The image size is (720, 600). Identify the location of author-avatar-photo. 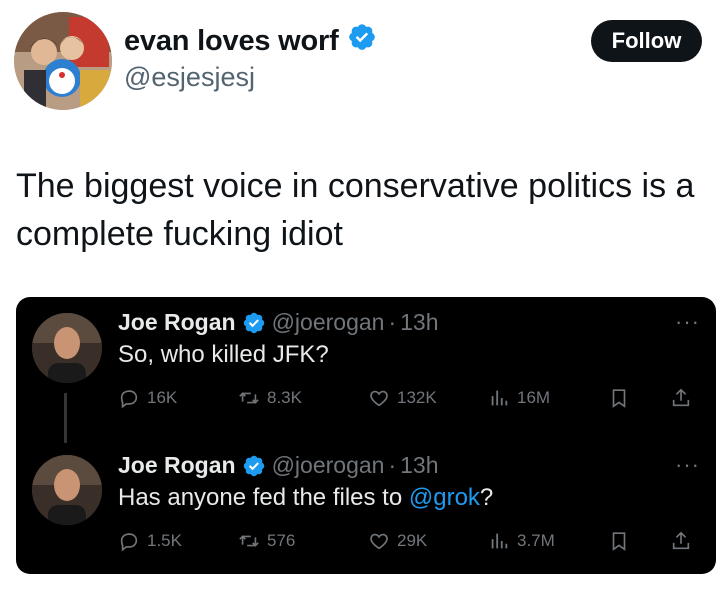
(63, 61).